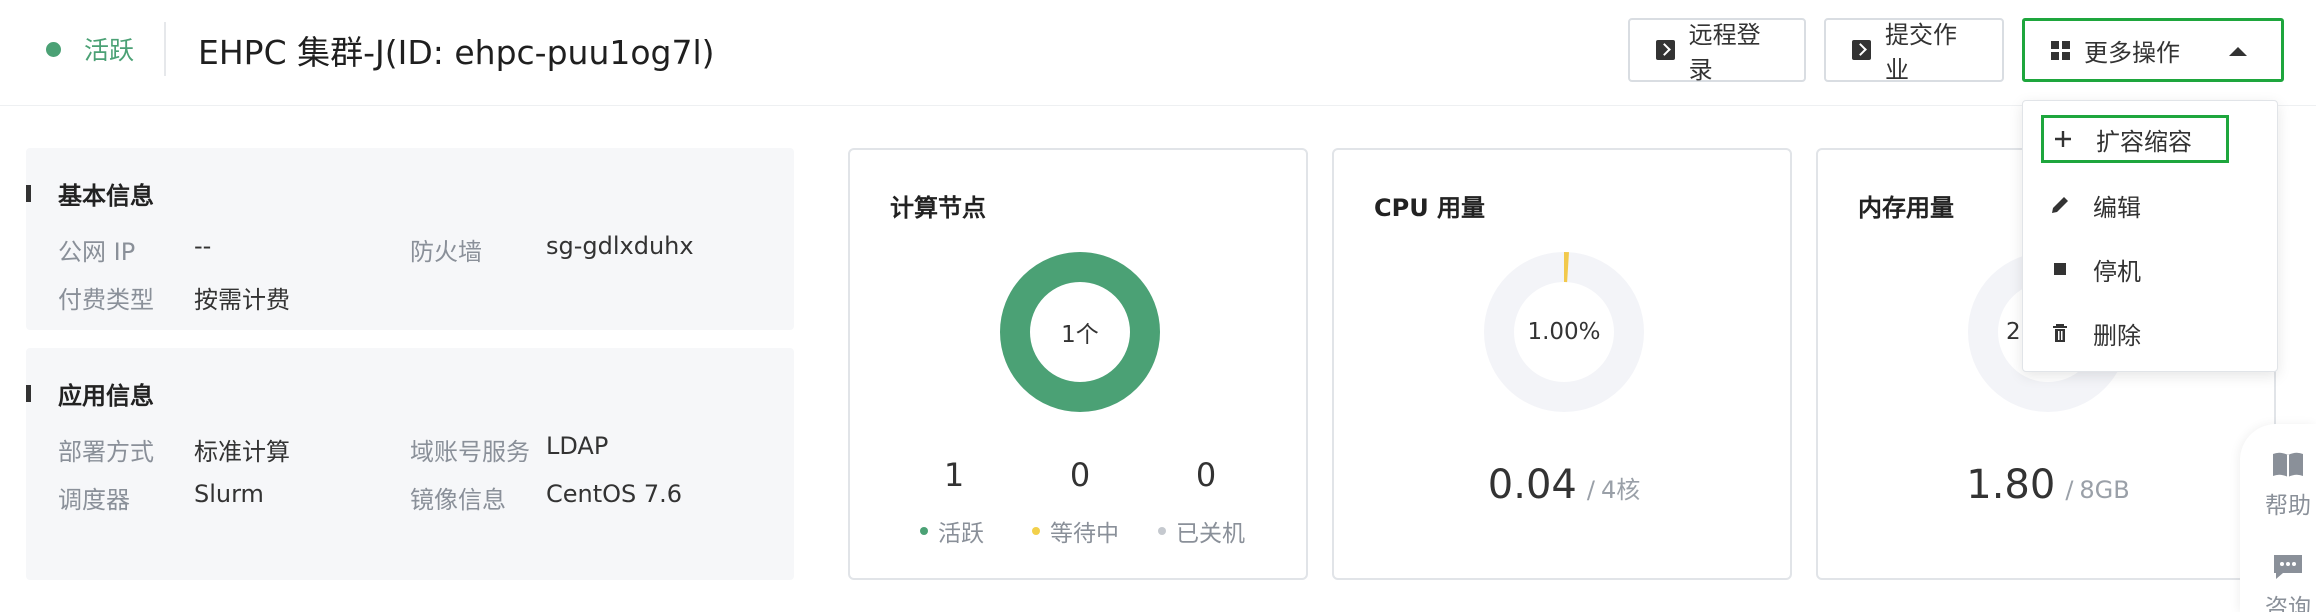 The image size is (2316, 612). Describe the element at coordinates (2132, 52) in the screenshot. I see `more-actions-label: 更多操作` at that location.